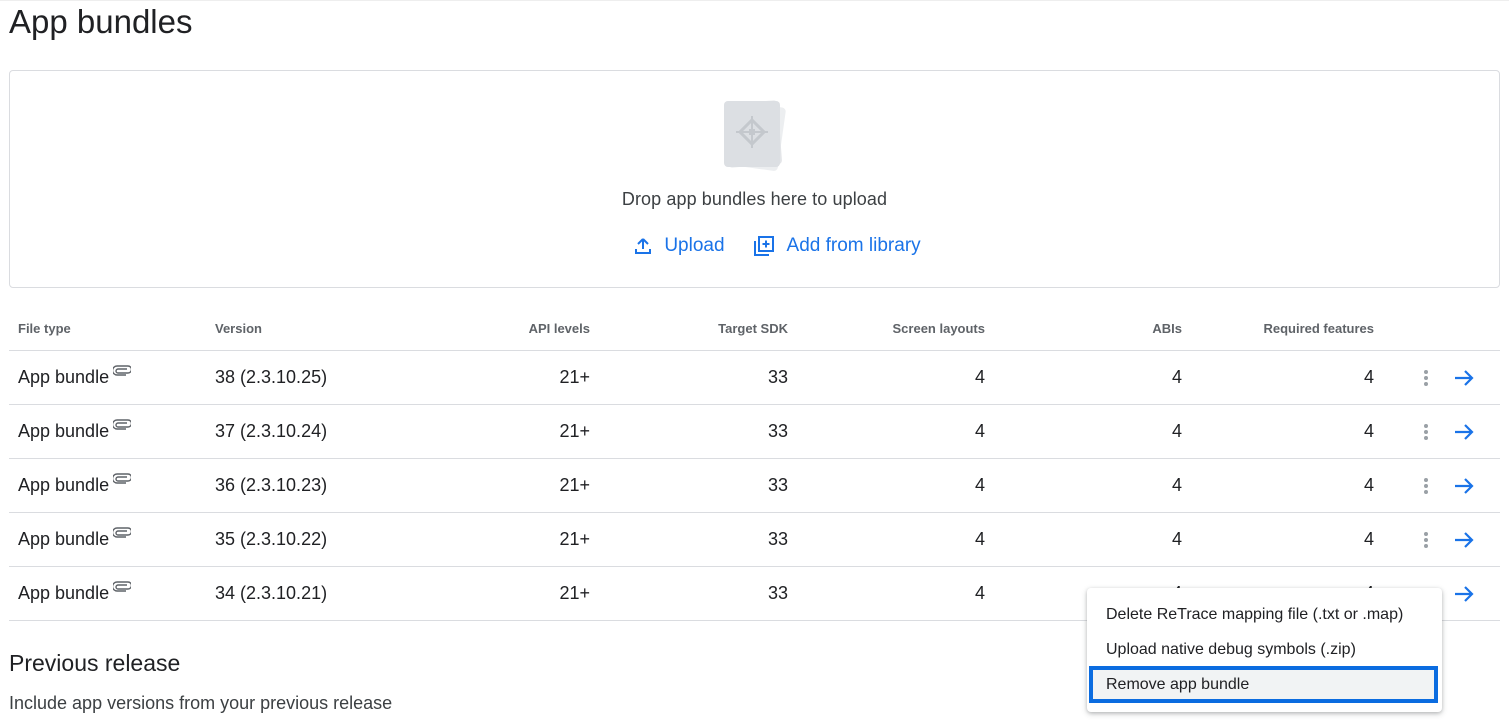 The image size is (1509, 722). What do you see at coordinates (101, 21) in the screenshot?
I see `page-title: App bundles` at bounding box center [101, 21].